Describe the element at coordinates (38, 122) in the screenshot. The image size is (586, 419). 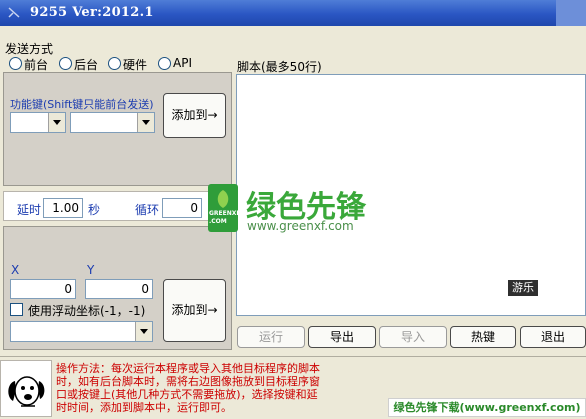
I see `modifier-key-select` at that location.